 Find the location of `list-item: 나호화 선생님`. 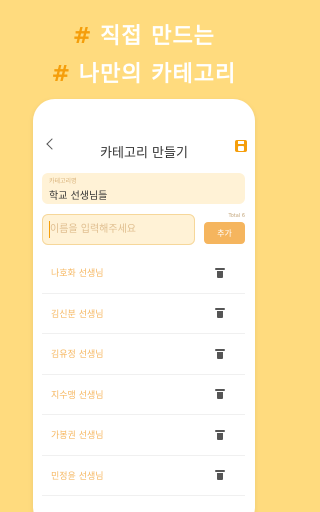

list-item: 나호화 선생님 is located at coordinates (143, 273).